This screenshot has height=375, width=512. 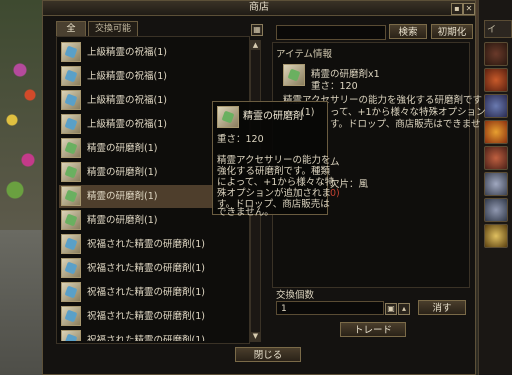 I want to click on close-button-label: 閉じる, so click(x=268, y=355).